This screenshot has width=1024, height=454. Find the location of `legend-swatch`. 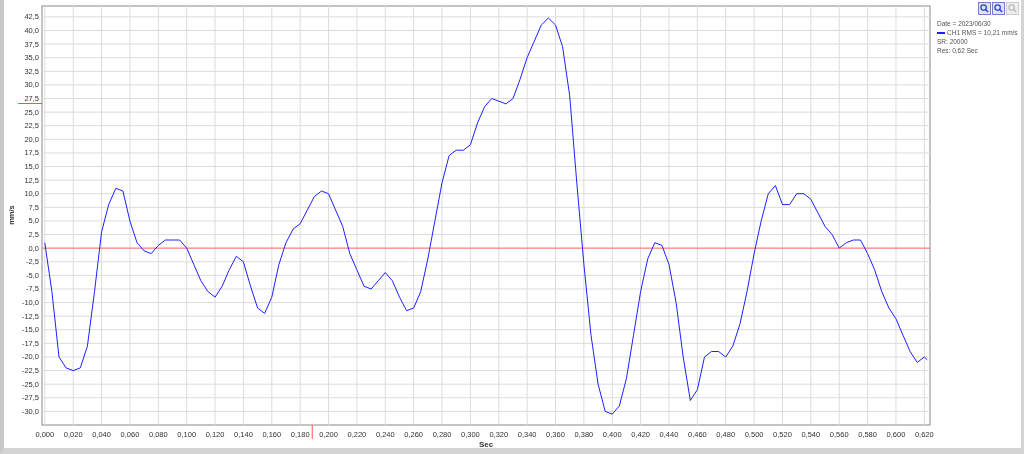

legend-swatch is located at coordinates (941, 32).